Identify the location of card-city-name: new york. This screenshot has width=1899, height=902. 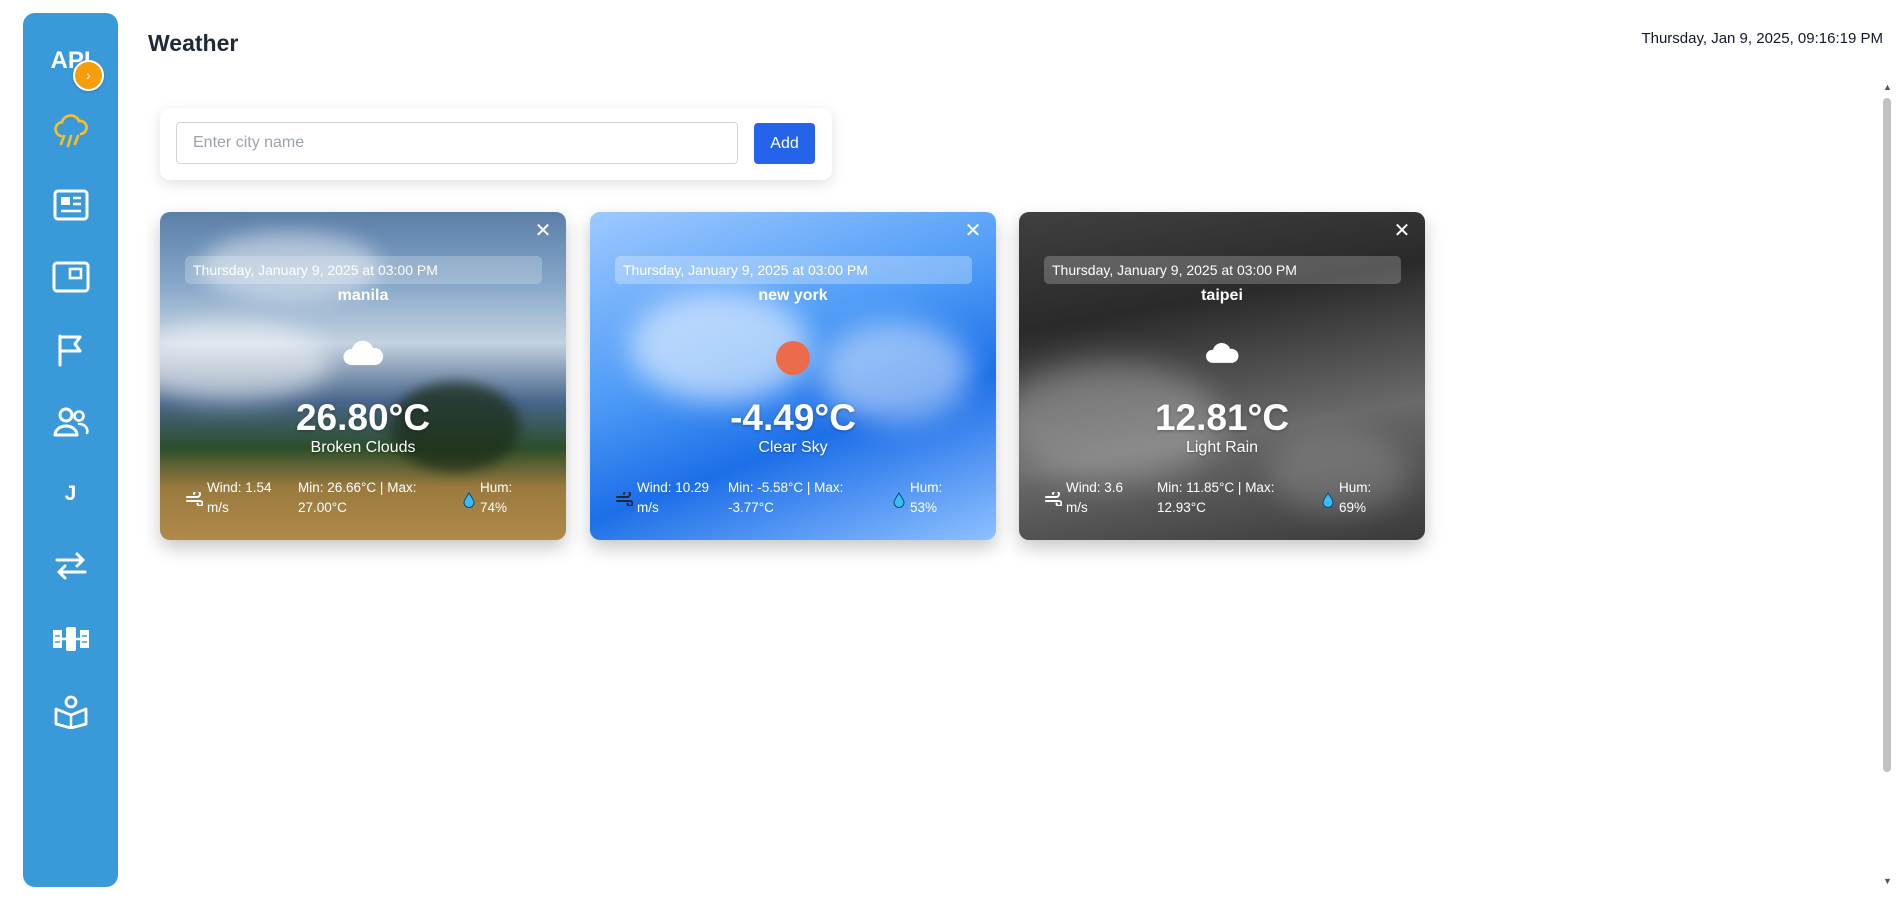
(793, 295).